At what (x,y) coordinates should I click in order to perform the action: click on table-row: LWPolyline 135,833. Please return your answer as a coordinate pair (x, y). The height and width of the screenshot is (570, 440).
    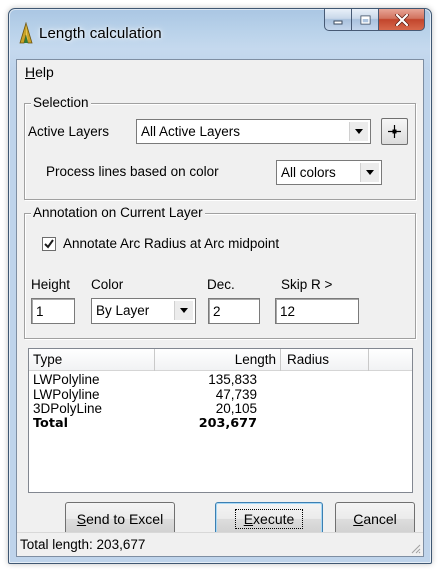
    Looking at the image, I should click on (220, 380).